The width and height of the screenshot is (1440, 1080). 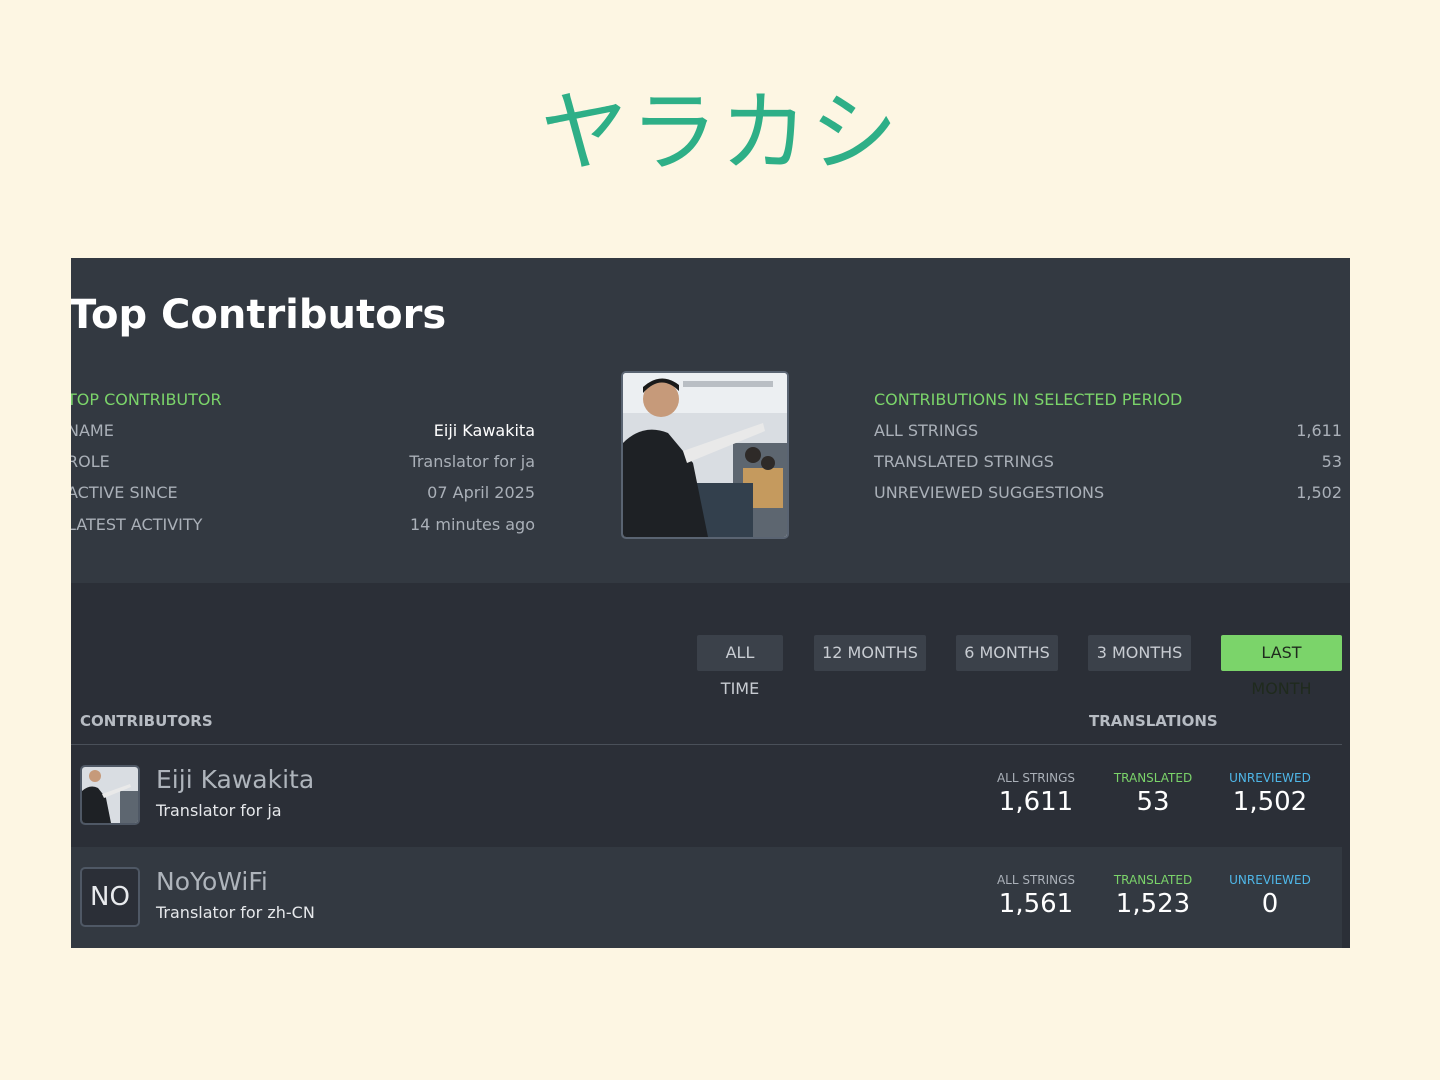 I want to click on info-label: LATEST ACTIVITY, so click(x=137, y=524).